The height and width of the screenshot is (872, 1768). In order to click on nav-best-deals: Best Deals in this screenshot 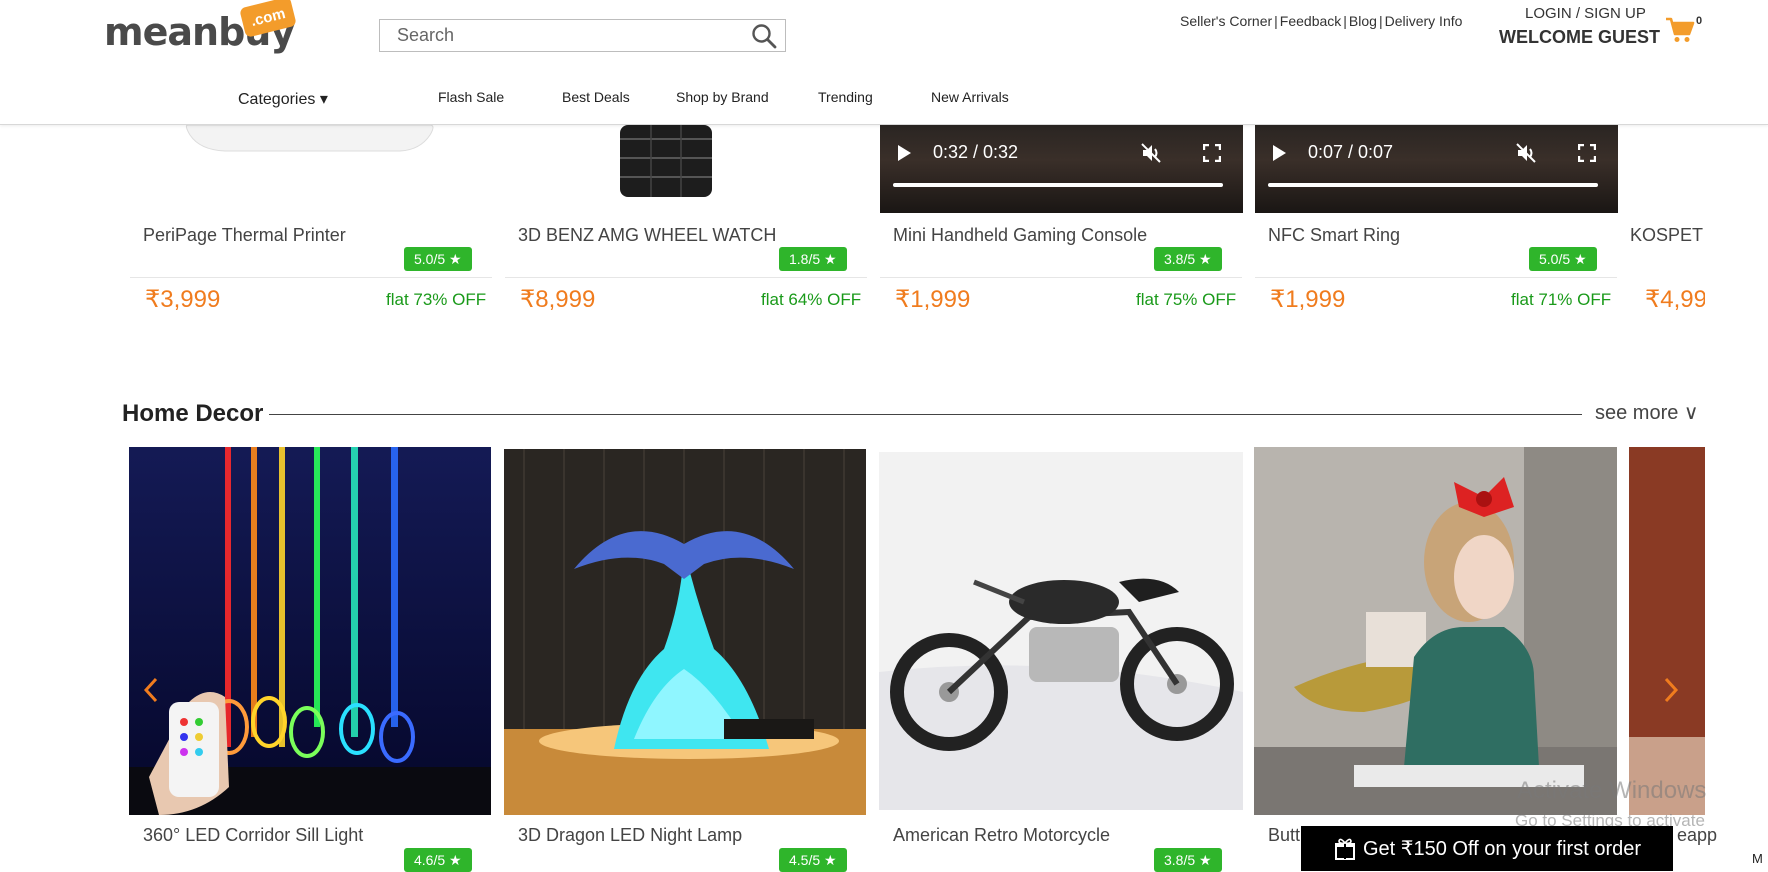, I will do `click(596, 97)`.